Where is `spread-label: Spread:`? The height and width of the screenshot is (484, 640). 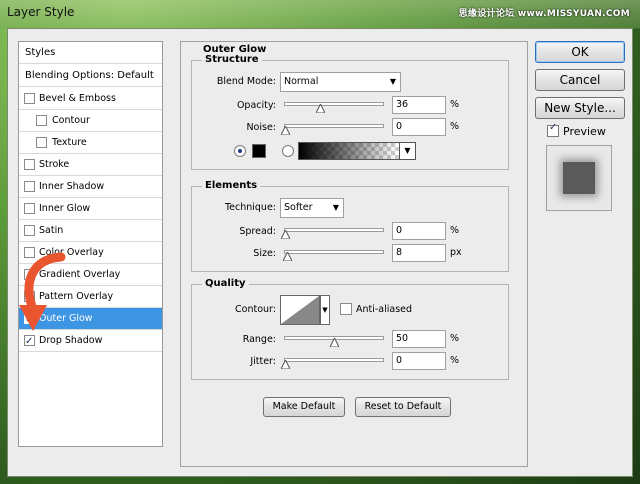 spread-label: Spread: is located at coordinates (257, 231).